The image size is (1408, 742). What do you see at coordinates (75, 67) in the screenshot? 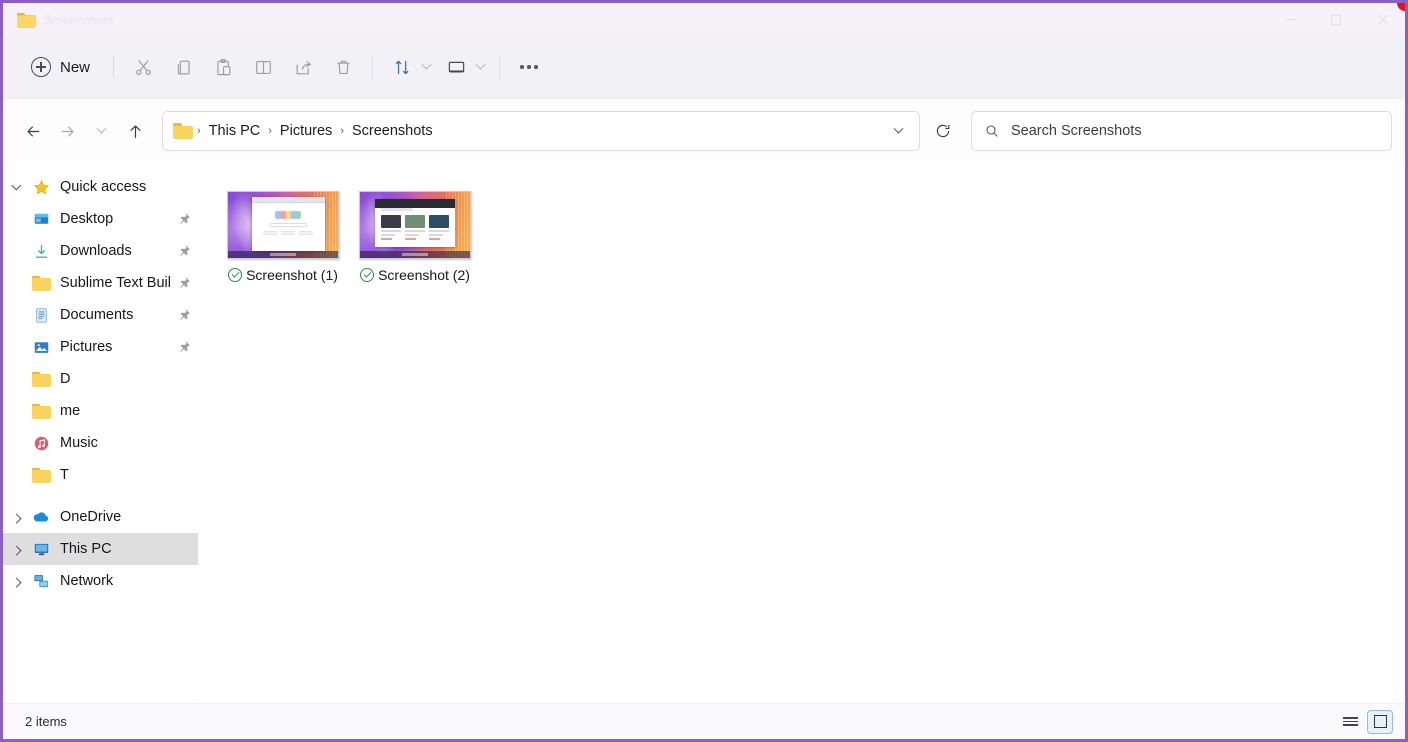
I see `new-button-label: New` at bounding box center [75, 67].